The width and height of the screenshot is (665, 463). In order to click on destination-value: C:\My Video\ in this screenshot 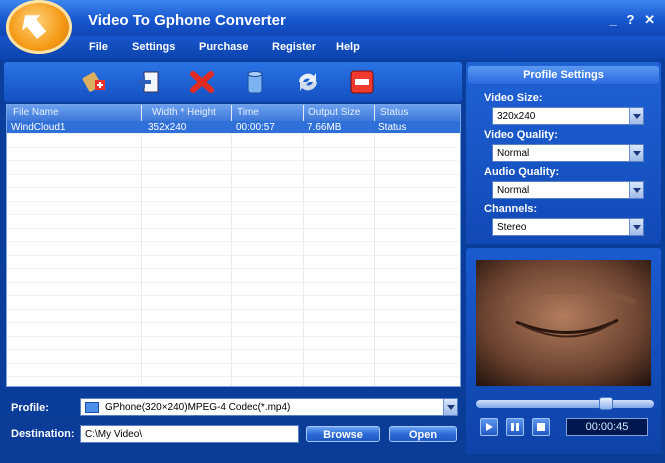, I will do `click(114, 434)`.